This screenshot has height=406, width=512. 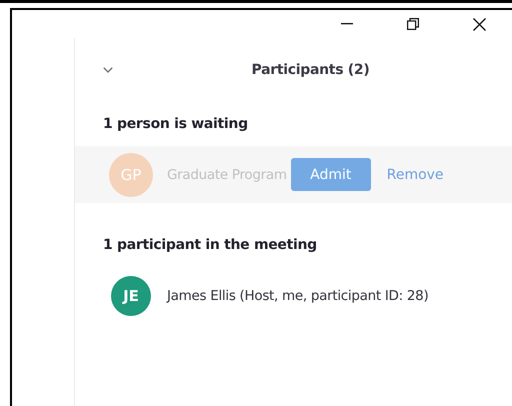 I want to click on minimize-icon, so click(x=347, y=24).